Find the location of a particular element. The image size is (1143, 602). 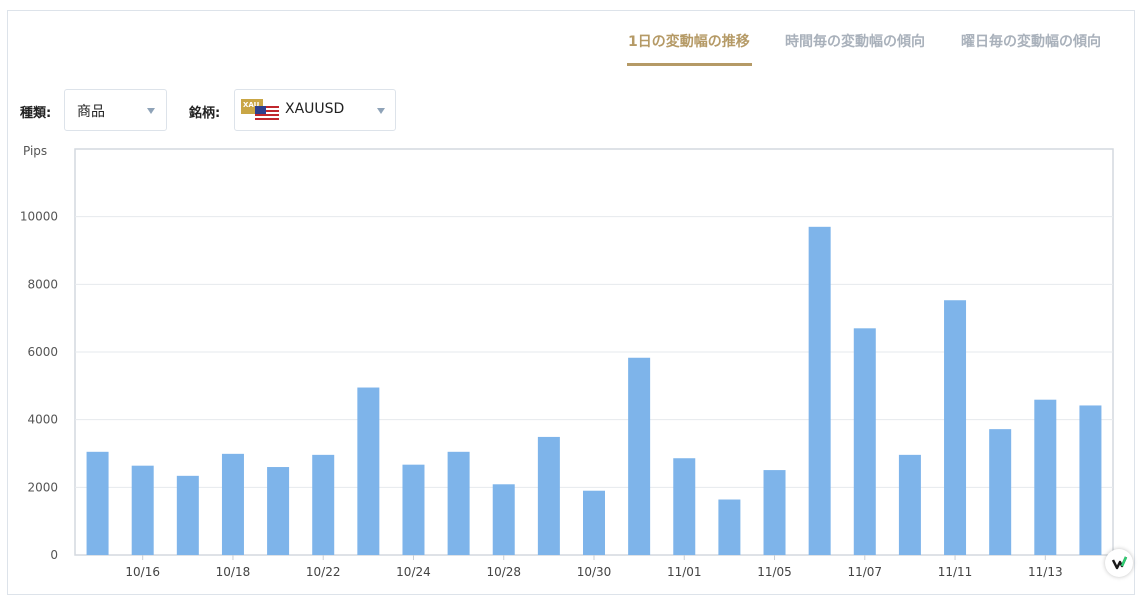

x-tick-label: 11/11 is located at coordinates (955, 572).